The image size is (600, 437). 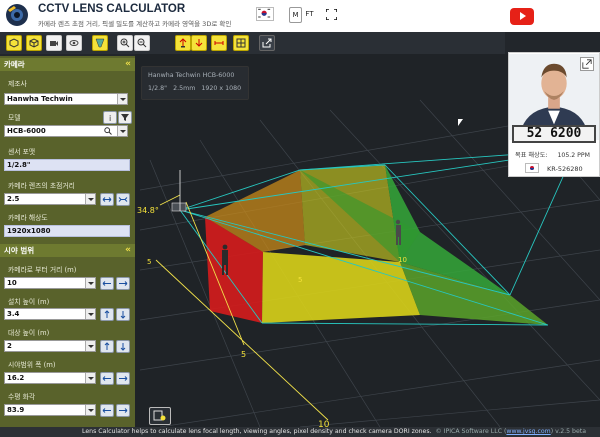 I want to click on manufacturer-label: 제조사, so click(x=17, y=84).